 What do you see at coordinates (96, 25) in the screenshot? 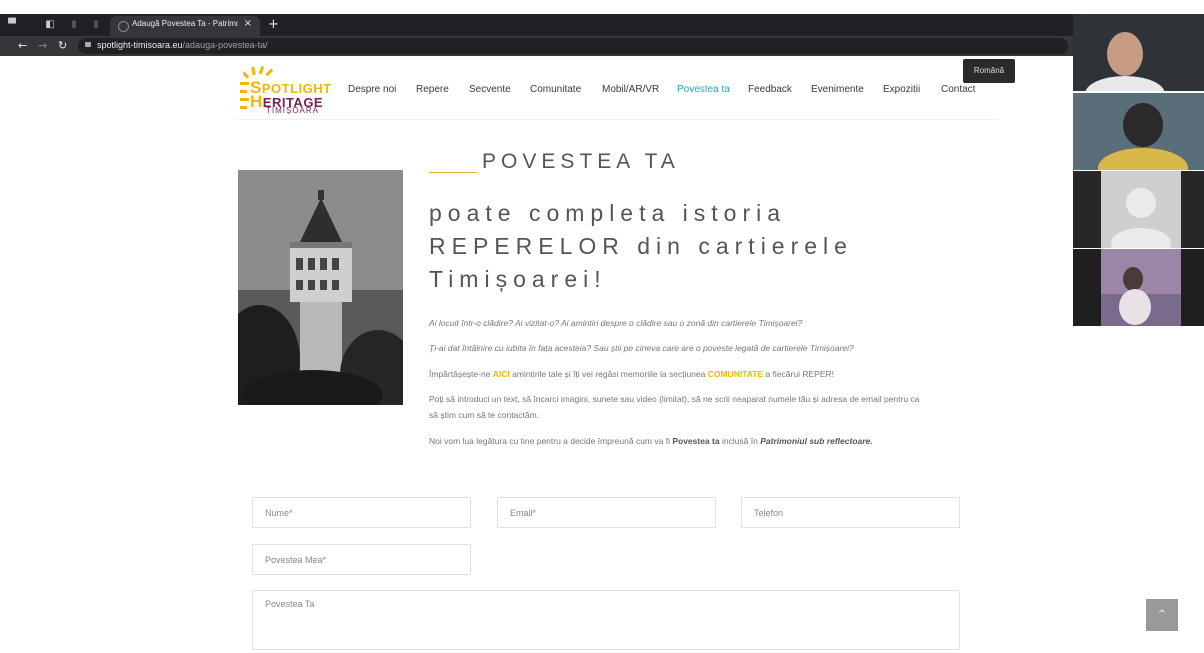
I see `media-icon-2: ▮` at bounding box center [96, 25].